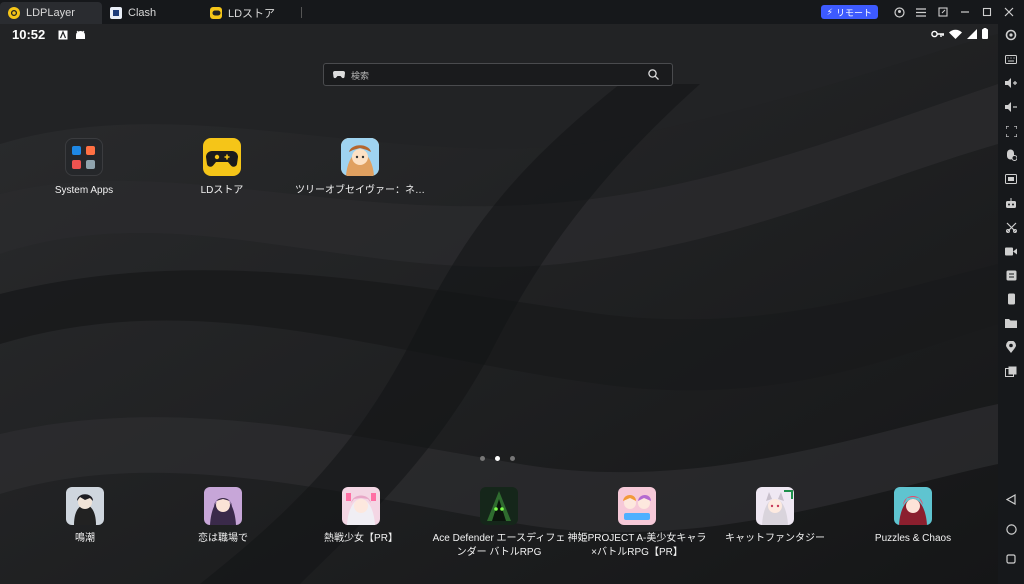 This screenshot has height=584, width=1024. I want to click on toolbar-location, so click(1011, 347).